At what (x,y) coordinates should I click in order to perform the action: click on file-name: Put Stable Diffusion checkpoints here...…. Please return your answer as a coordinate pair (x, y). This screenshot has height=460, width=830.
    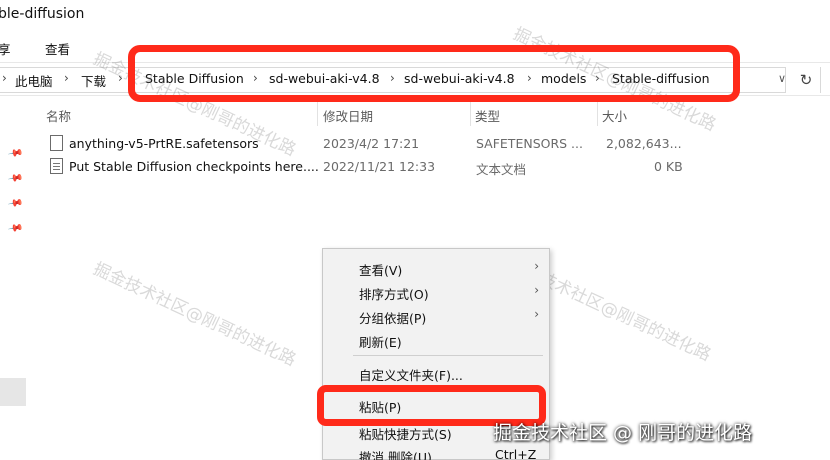
    Looking at the image, I should click on (194, 166).